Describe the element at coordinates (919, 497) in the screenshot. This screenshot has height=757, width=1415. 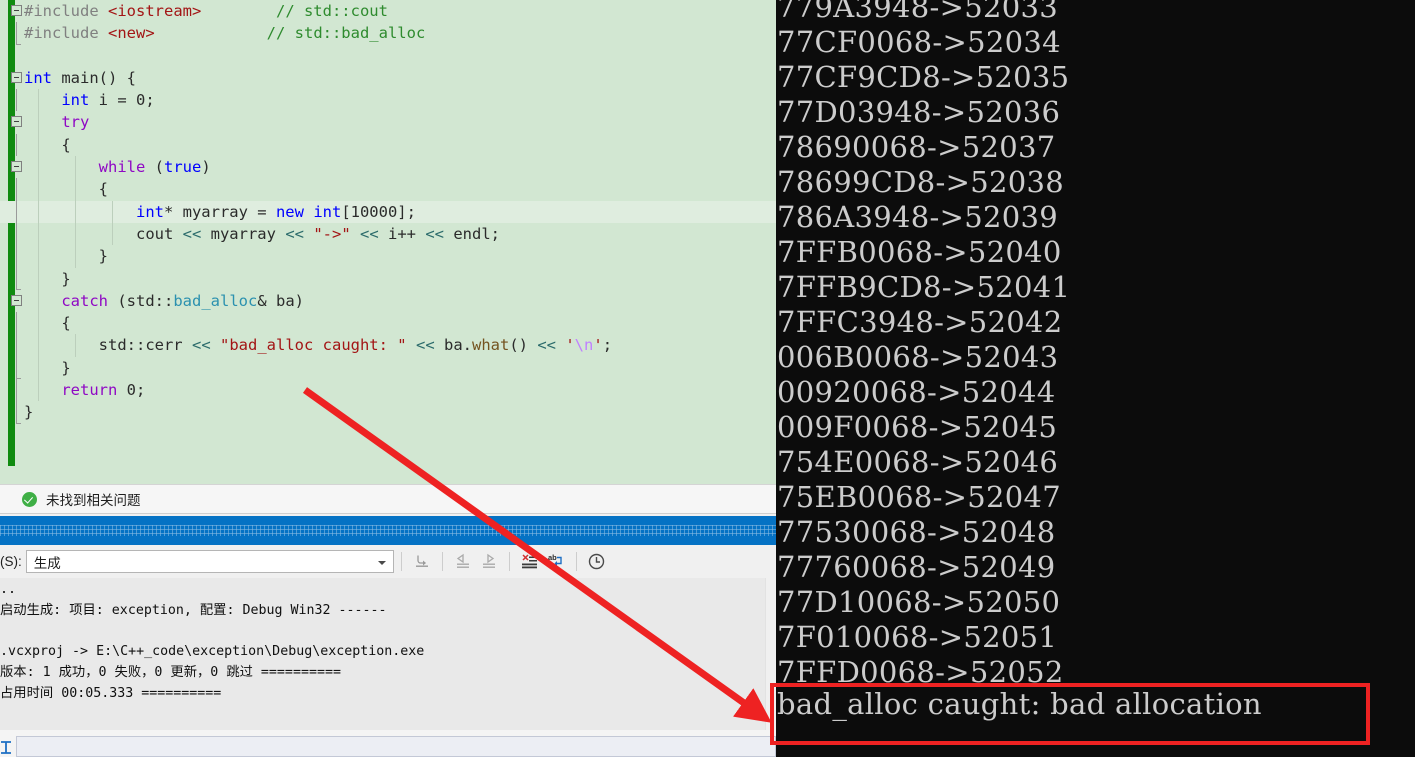
I see `console-line: 75EB0068->52047` at that location.